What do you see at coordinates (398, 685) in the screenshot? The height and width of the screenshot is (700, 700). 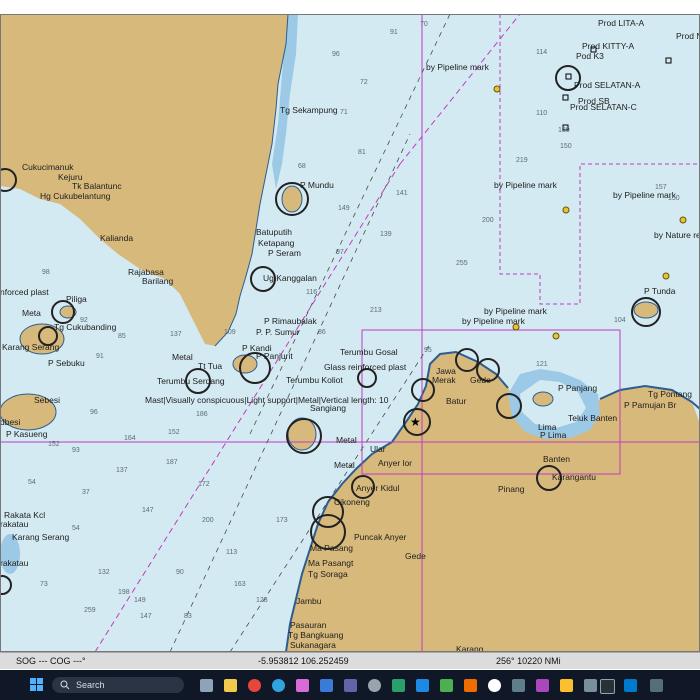 I see `chart-app-icon` at bounding box center [398, 685].